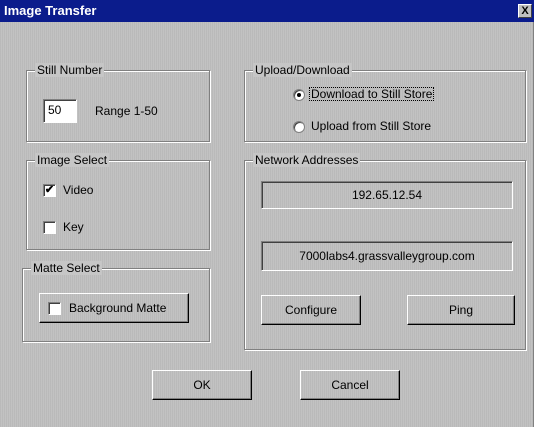 Image resolution: width=534 pixels, height=427 pixels. What do you see at coordinates (49, 227) in the screenshot?
I see `key-checkbox` at bounding box center [49, 227].